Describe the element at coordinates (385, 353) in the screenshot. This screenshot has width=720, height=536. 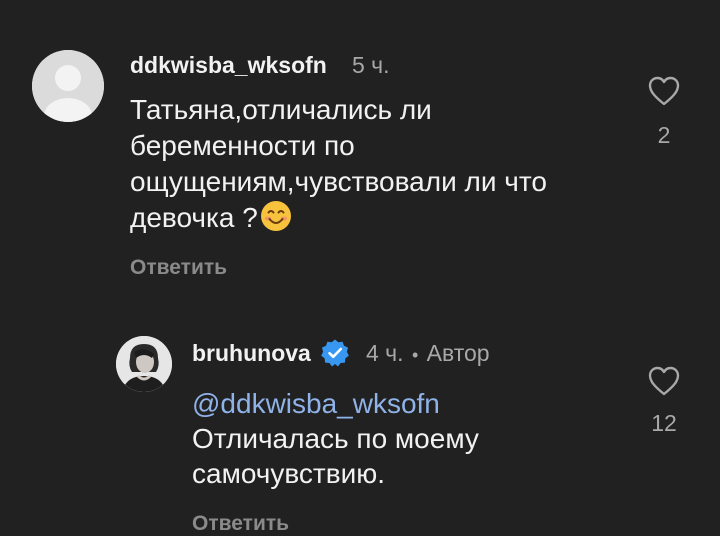
I see `comment-time: 4 ч.` at that location.